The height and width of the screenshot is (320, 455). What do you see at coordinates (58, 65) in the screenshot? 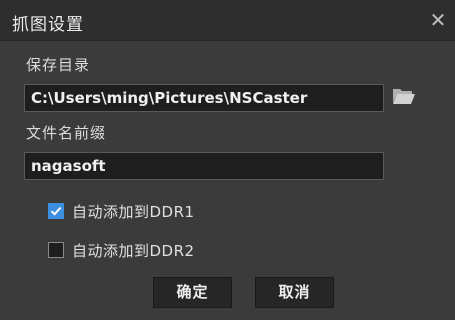
I see `save-directory-label: 保存目录` at bounding box center [58, 65].